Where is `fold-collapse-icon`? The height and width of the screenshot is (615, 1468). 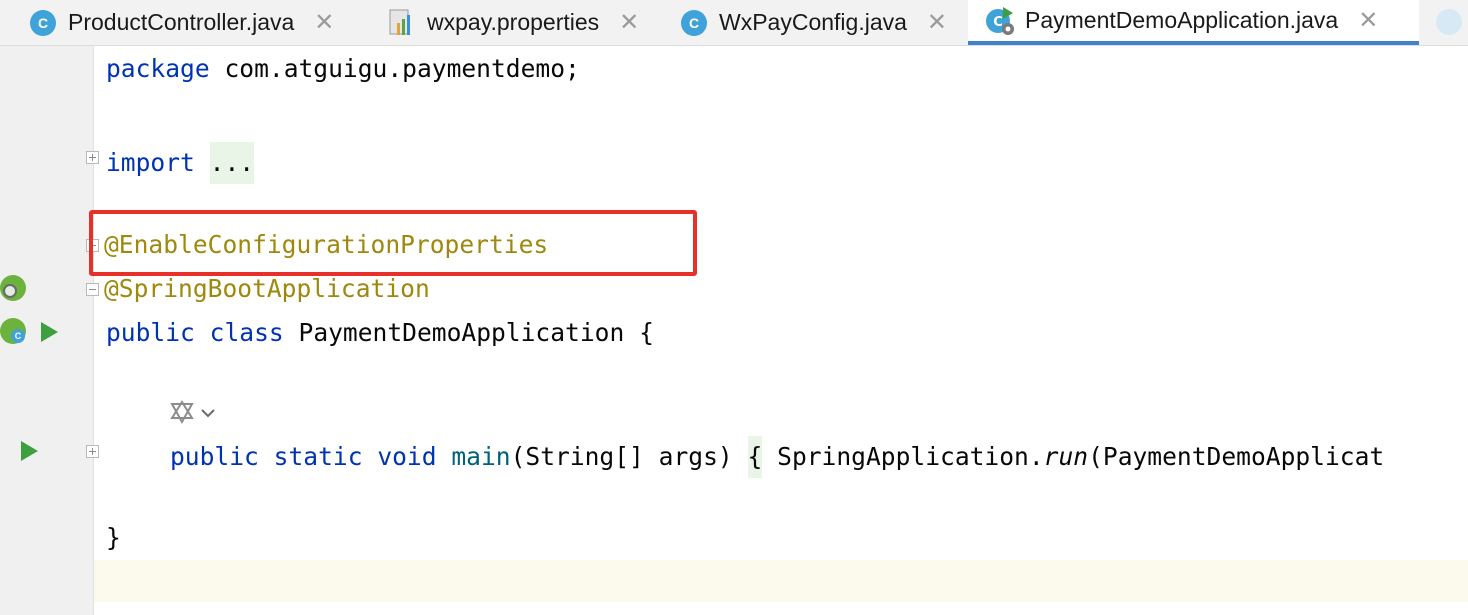
fold-collapse-icon is located at coordinates (92, 289).